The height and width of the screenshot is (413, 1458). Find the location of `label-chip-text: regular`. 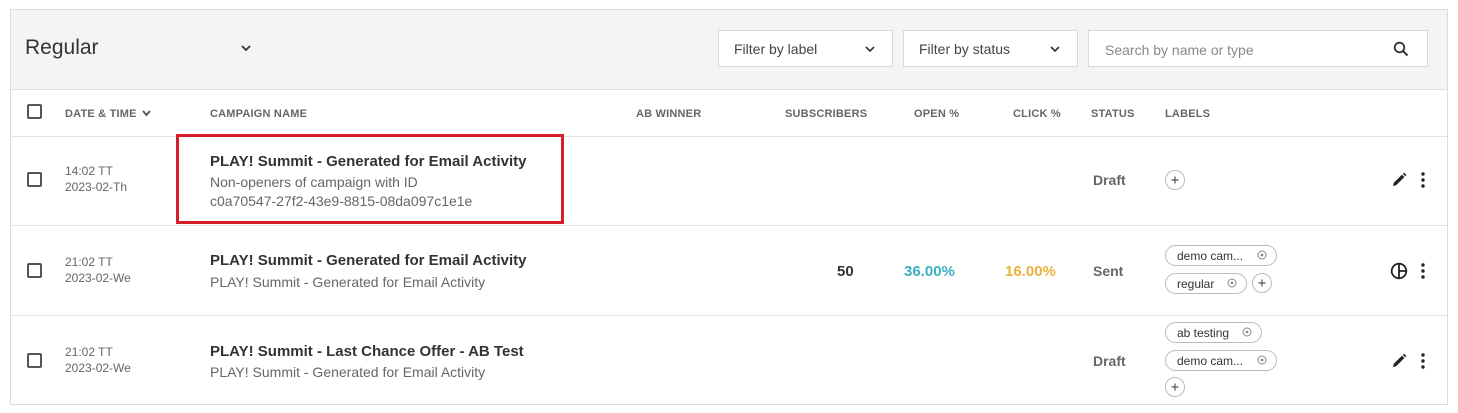

label-chip-text: regular is located at coordinates (1196, 284).